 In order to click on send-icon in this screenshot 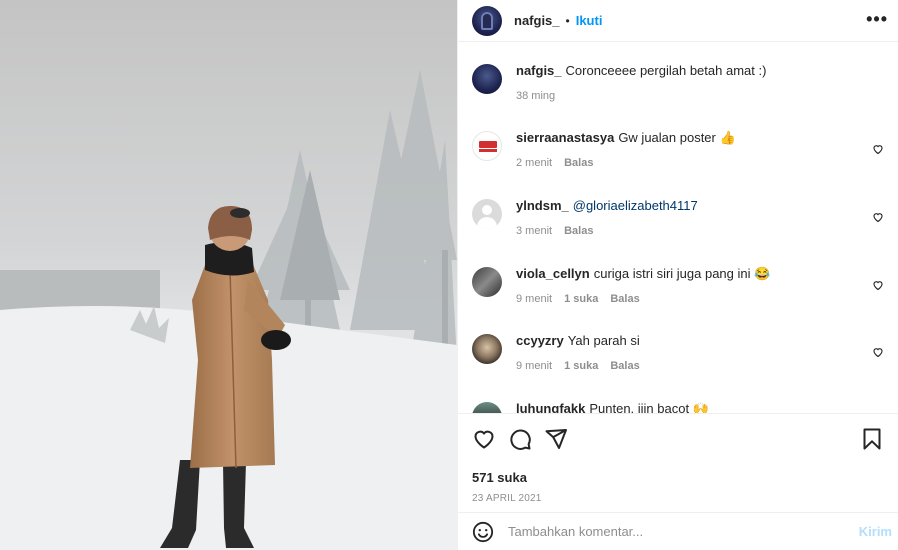, I will do `click(556, 439)`.